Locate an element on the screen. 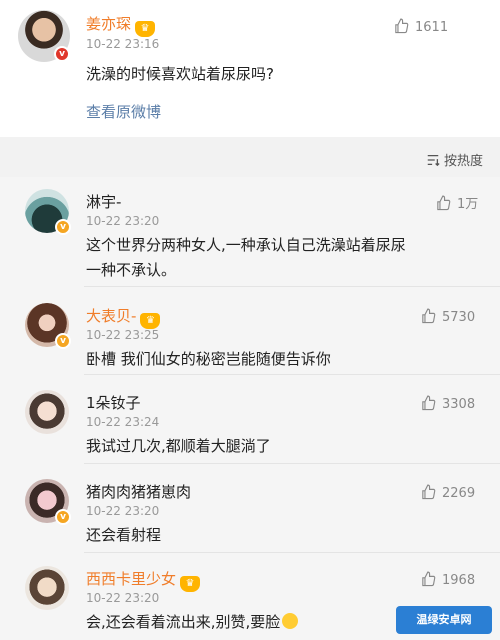 The height and width of the screenshot is (640, 500). comment-item: 1朵钕子 10-22 23:24 我试过几次,都顺着大腿淌了 3308 is located at coordinates (250, 421).